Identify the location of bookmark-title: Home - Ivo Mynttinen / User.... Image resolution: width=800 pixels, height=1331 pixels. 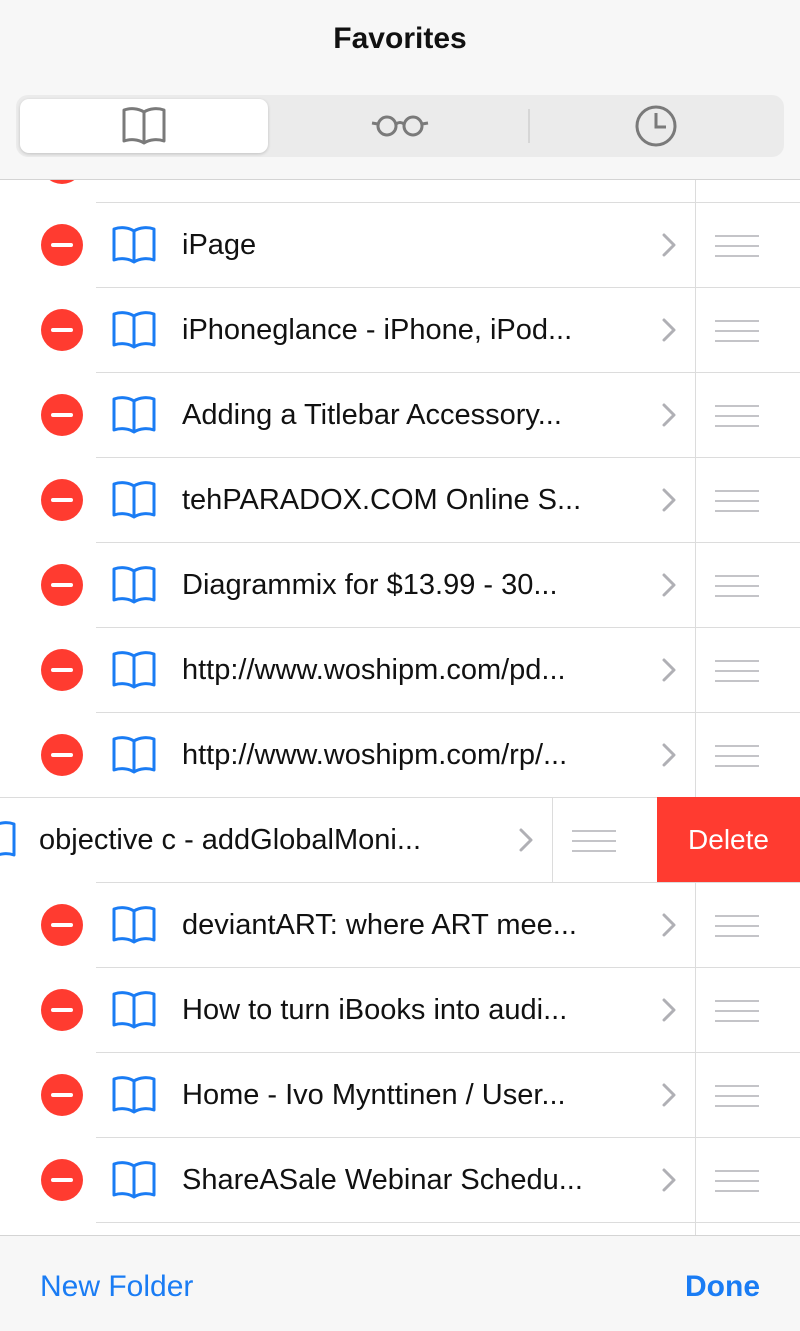
(374, 1095).